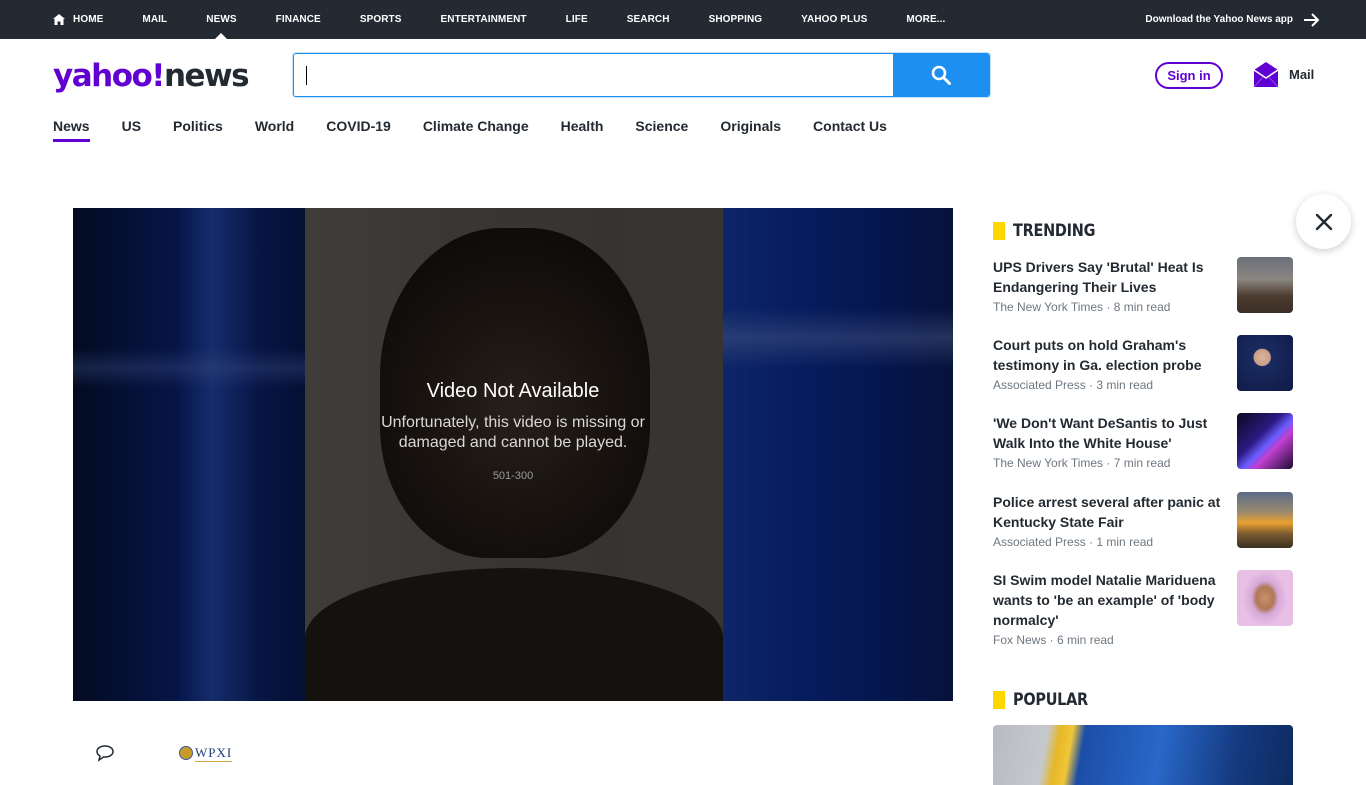 This screenshot has width=1366, height=785. What do you see at coordinates (513, 422) in the screenshot?
I see `video-error-line-1: Unfortunately, this video is missing or` at bounding box center [513, 422].